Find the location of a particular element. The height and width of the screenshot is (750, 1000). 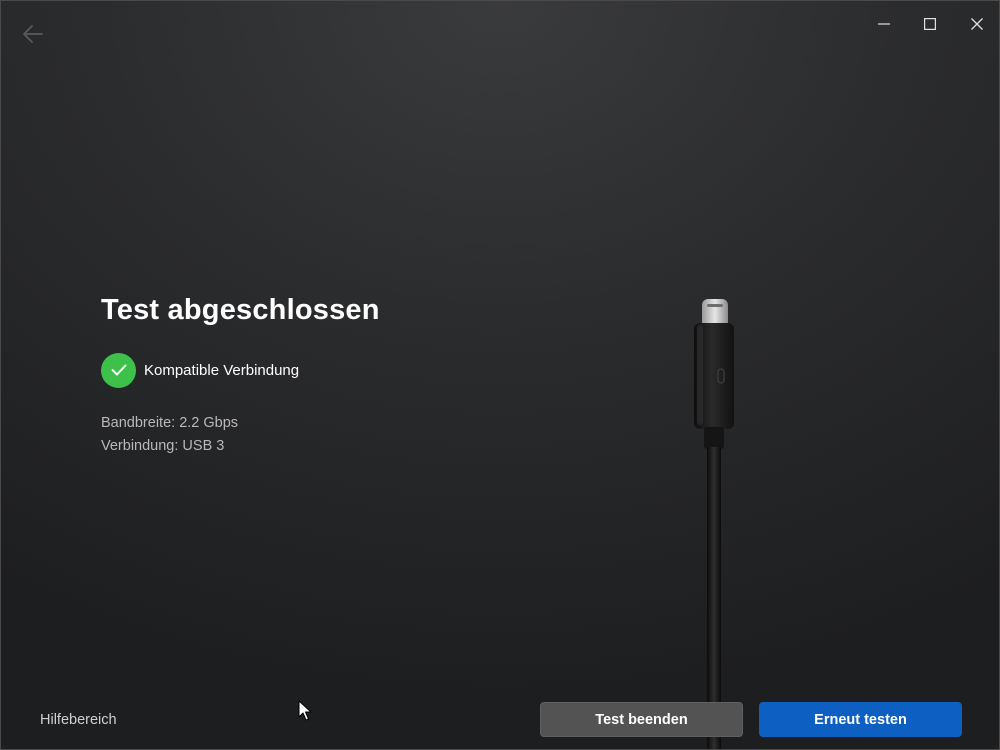

status-row: Kompatible Verbindung is located at coordinates (200, 370).